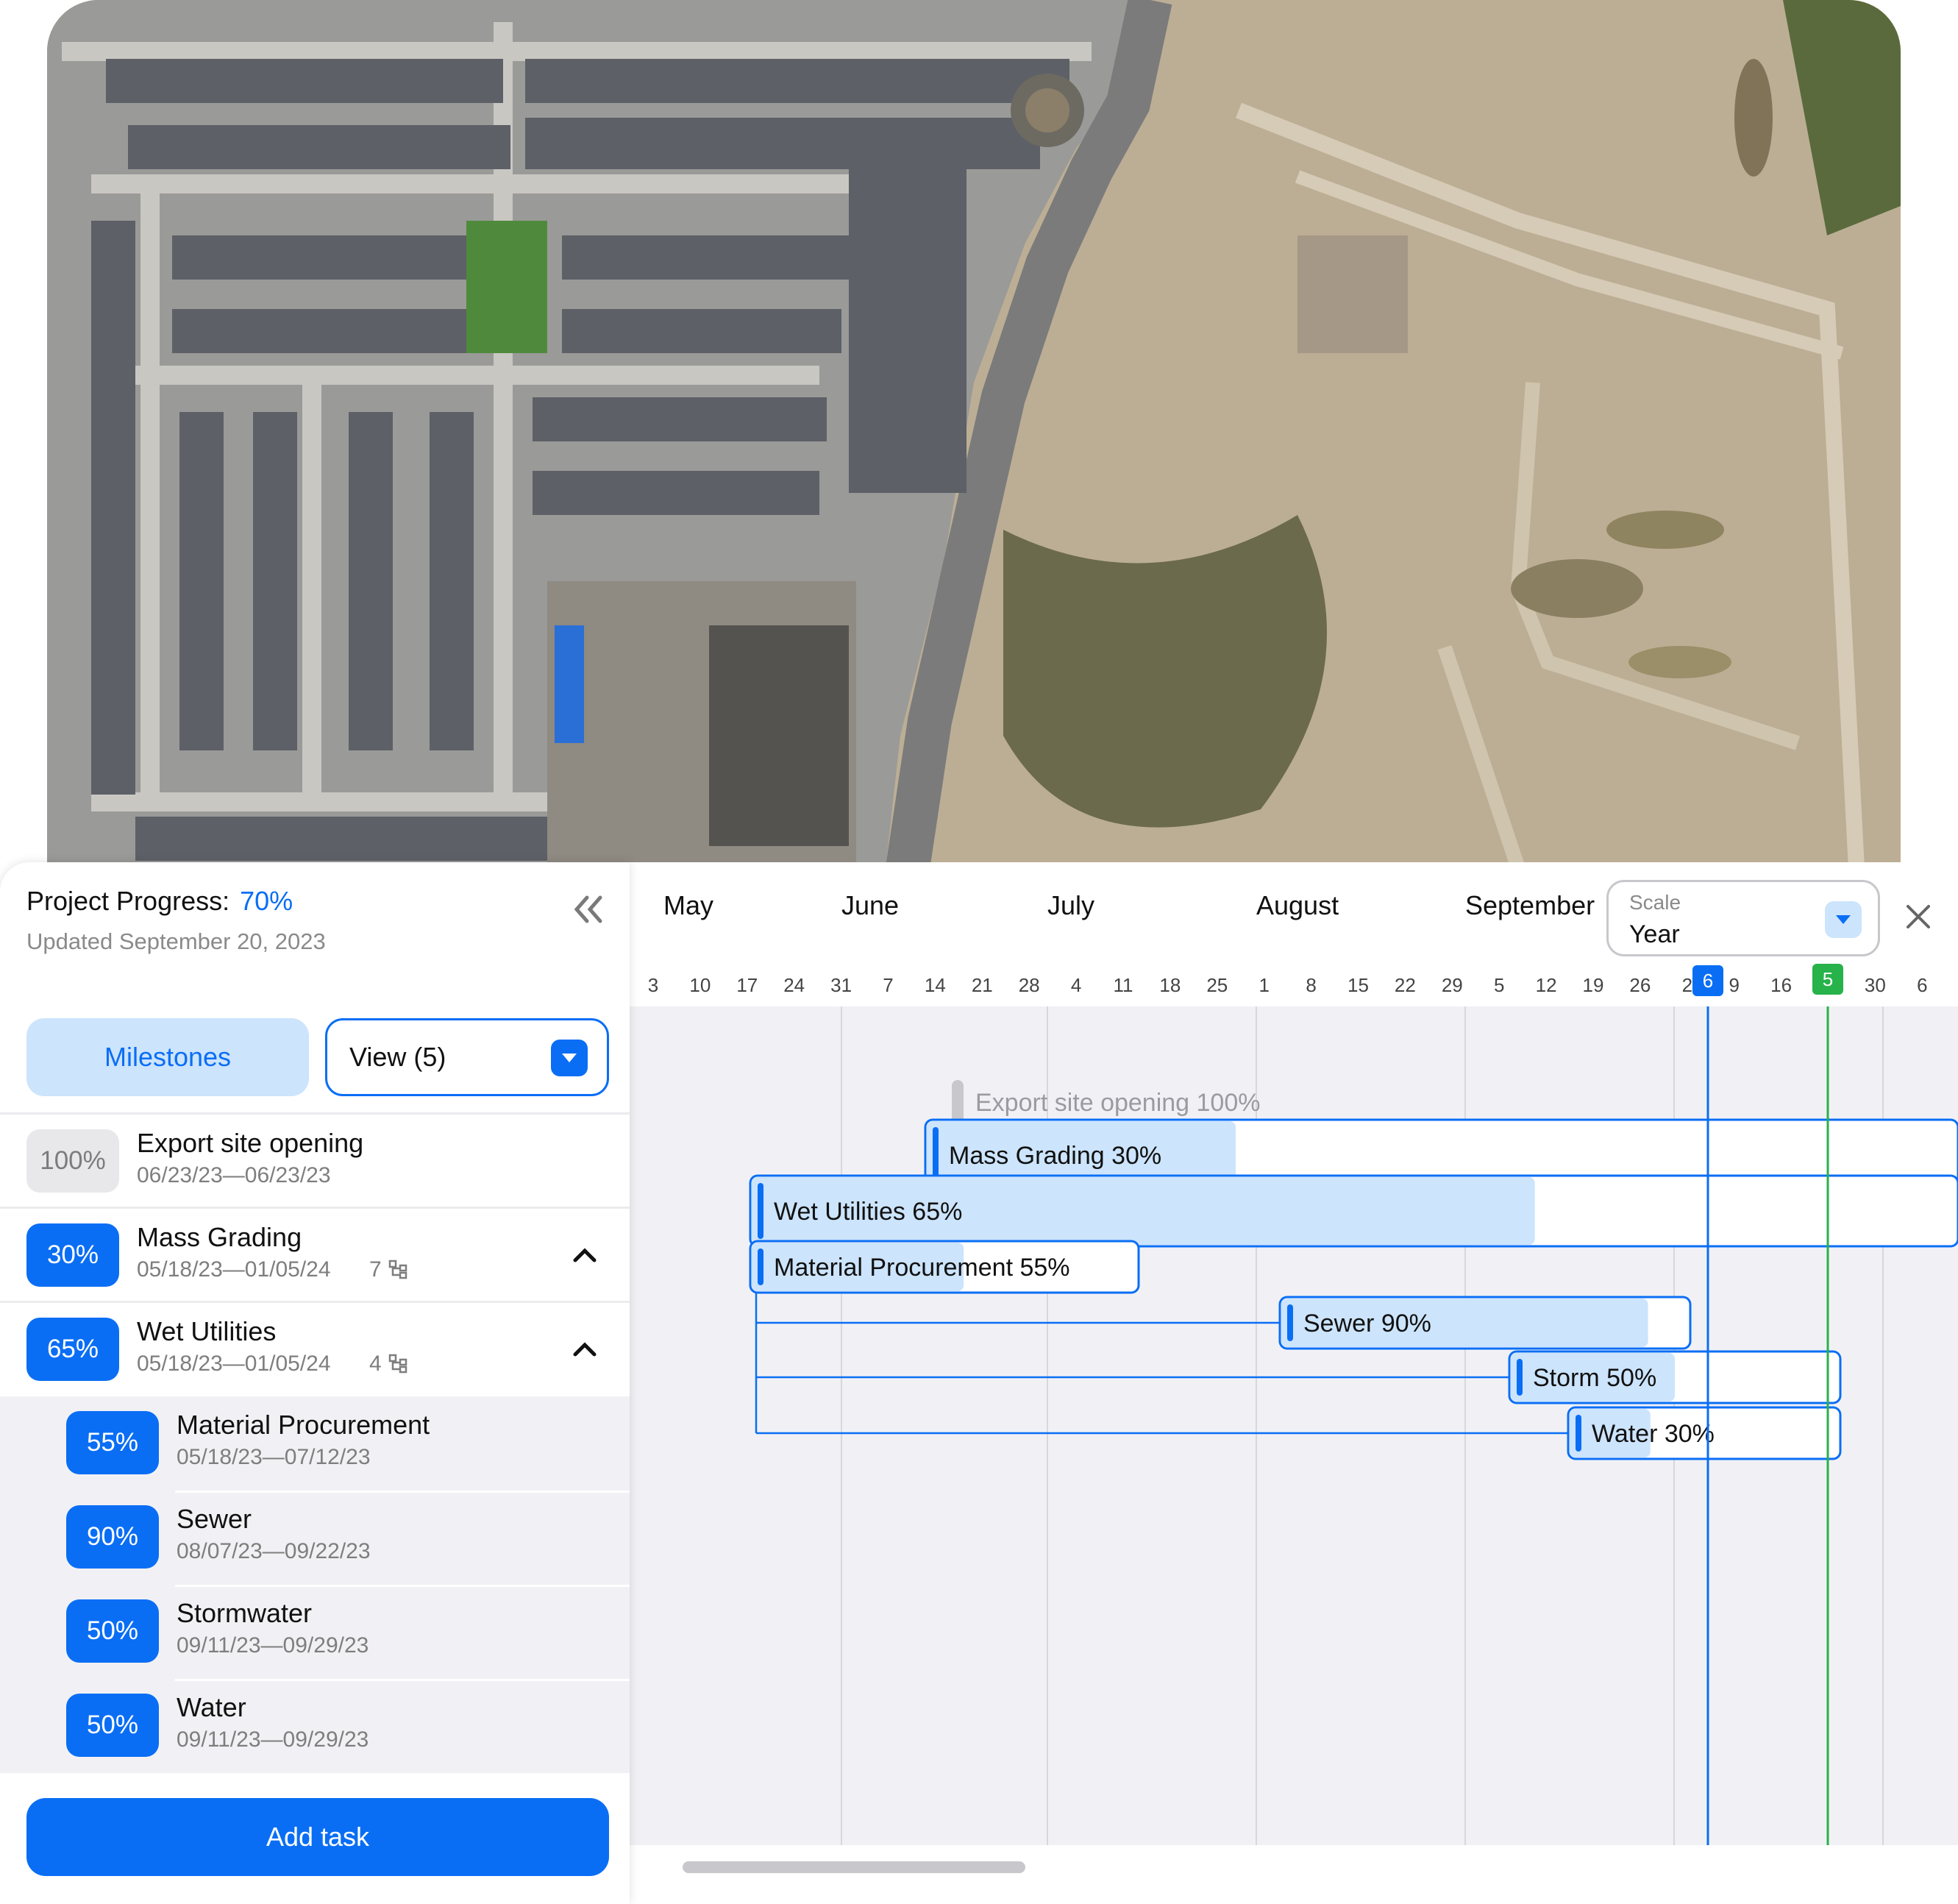 This screenshot has height=1904, width=1958. Describe the element at coordinates (854, 1867) in the screenshot. I see `horizontal-scrollbar` at that location.